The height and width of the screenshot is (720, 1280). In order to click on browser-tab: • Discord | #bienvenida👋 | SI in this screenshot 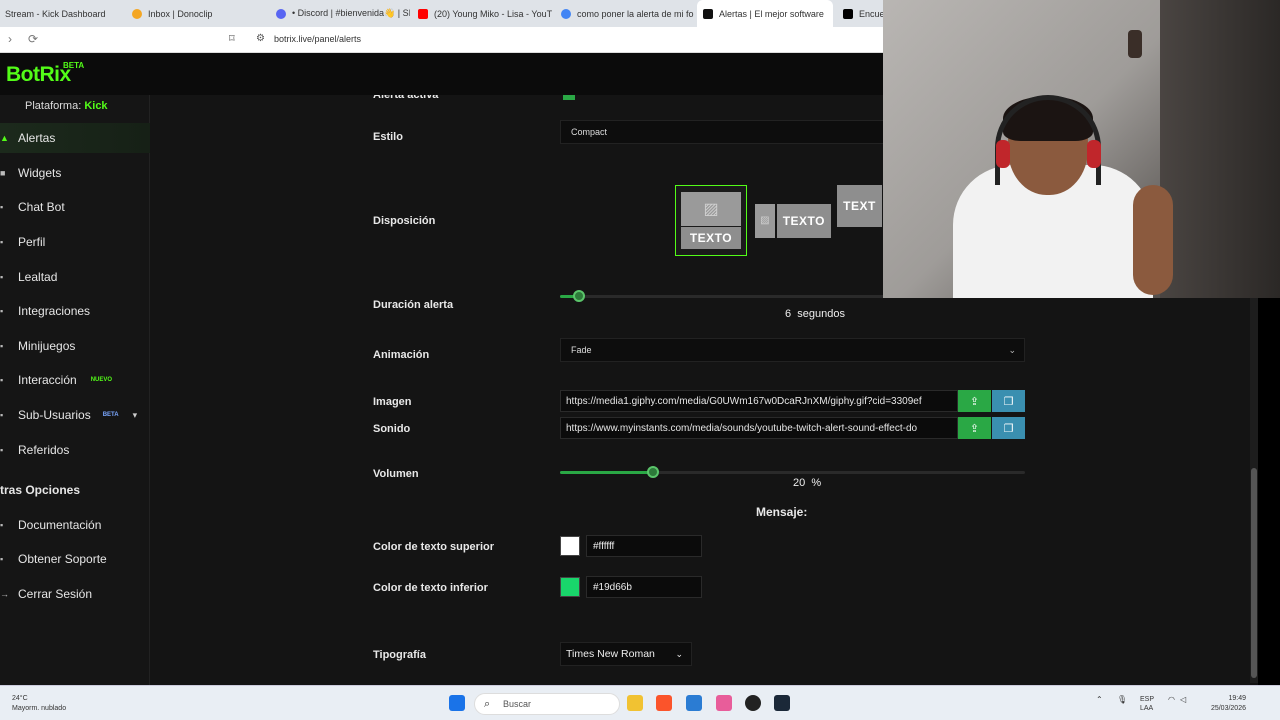, I will do `click(343, 13)`.